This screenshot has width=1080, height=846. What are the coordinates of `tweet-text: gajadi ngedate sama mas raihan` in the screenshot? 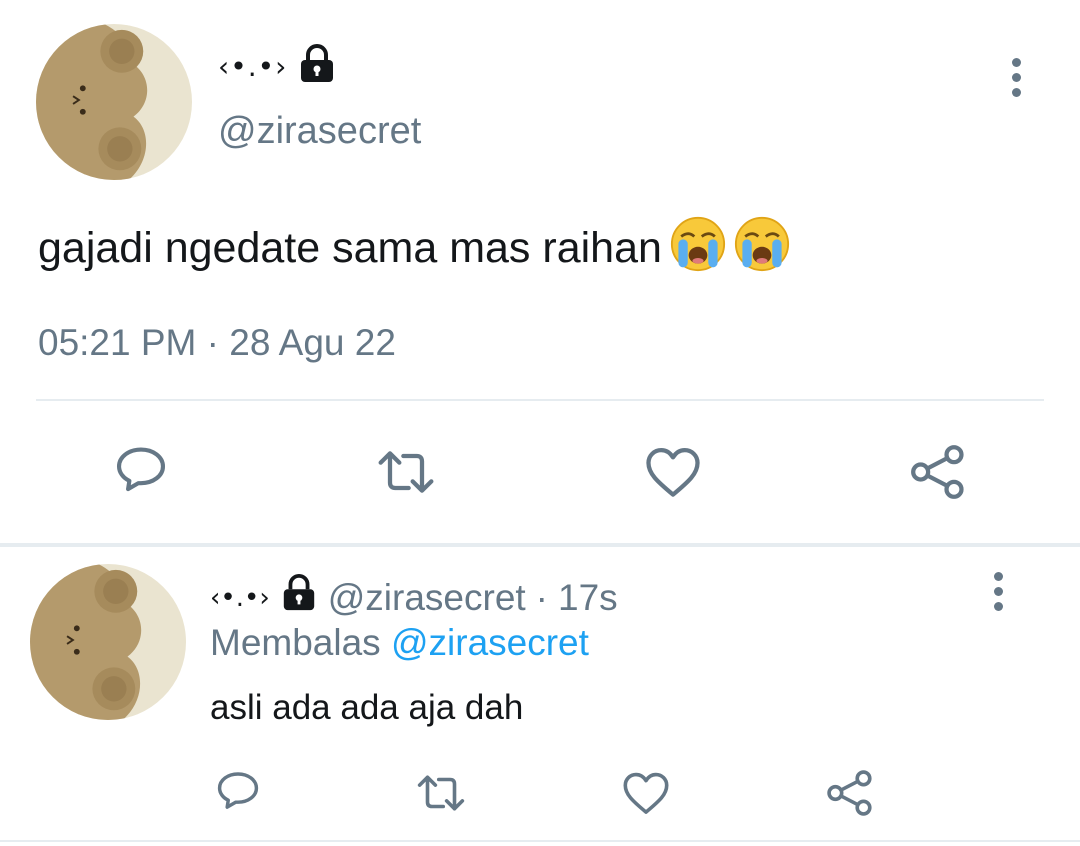 It's located at (414, 244).